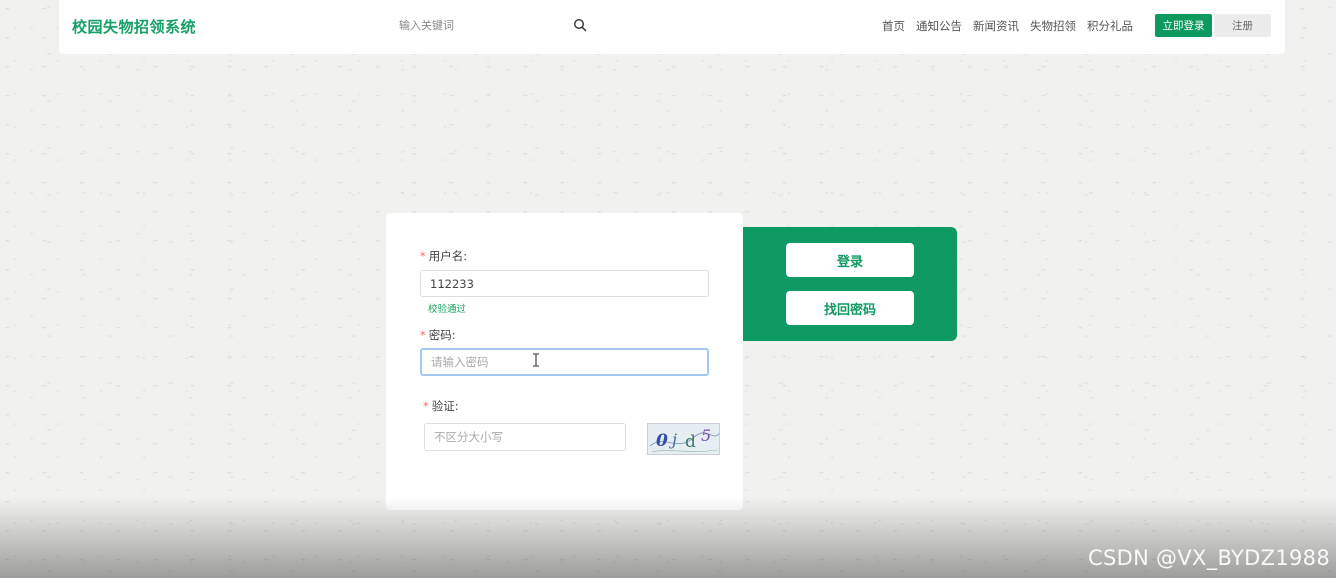 The height and width of the screenshot is (578, 1336). I want to click on main-nav: 首页 通知公告 新闻资讯 失物招领 积分礼品, so click(1013, 26).